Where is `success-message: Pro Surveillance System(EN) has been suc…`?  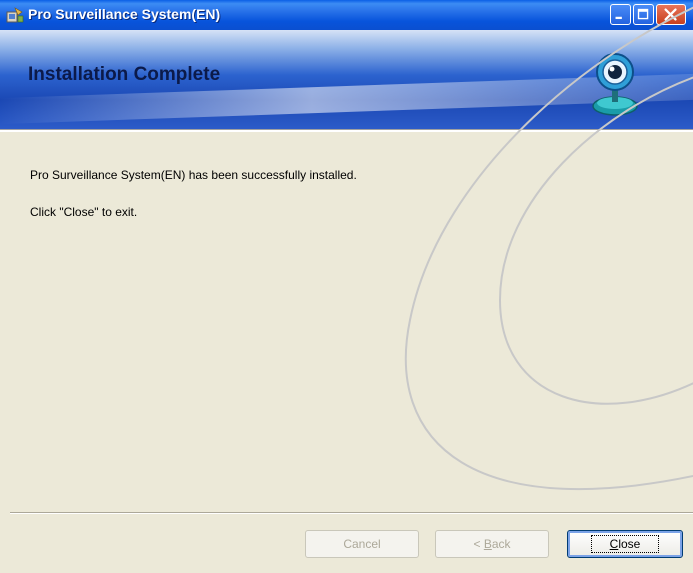
success-message: Pro Surveillance System(EN) has been suc… is located at coordinates (193, 175).